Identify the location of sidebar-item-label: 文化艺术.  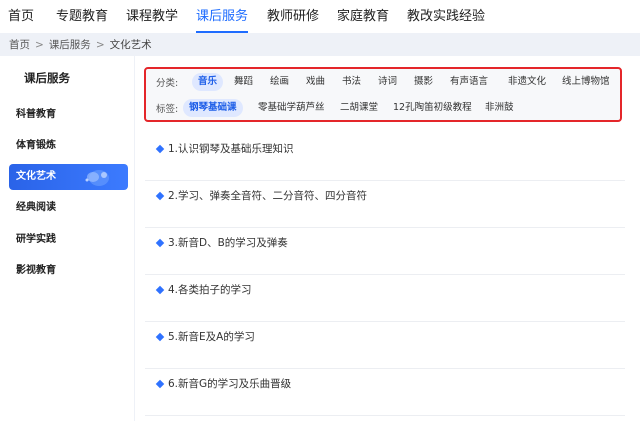
(36, 176).